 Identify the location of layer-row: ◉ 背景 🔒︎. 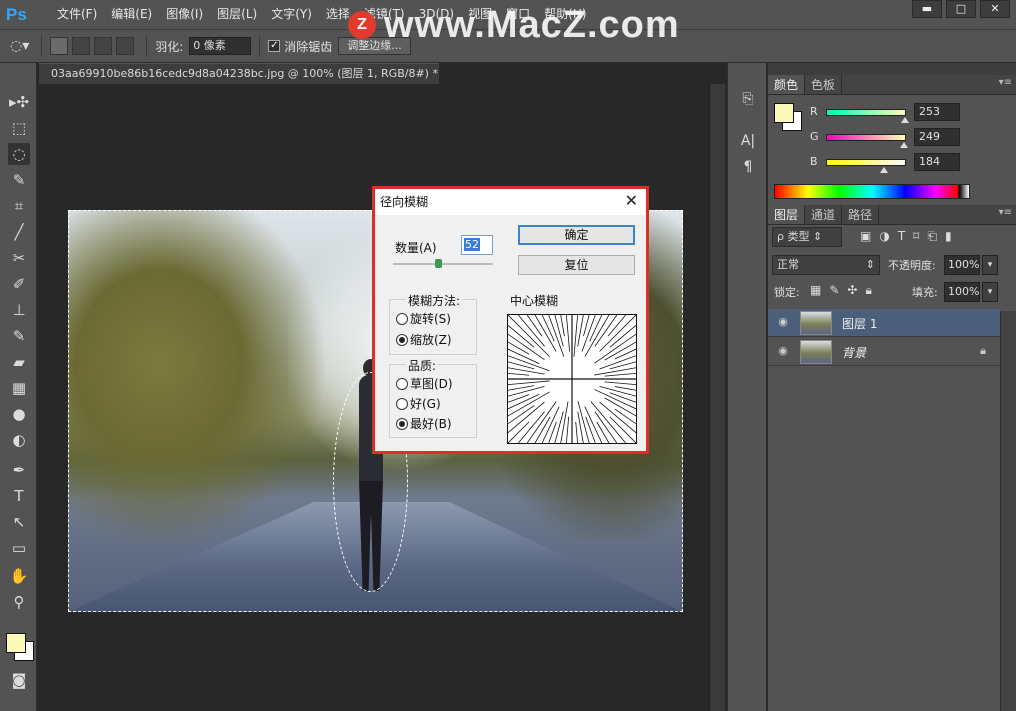
(884, 352).